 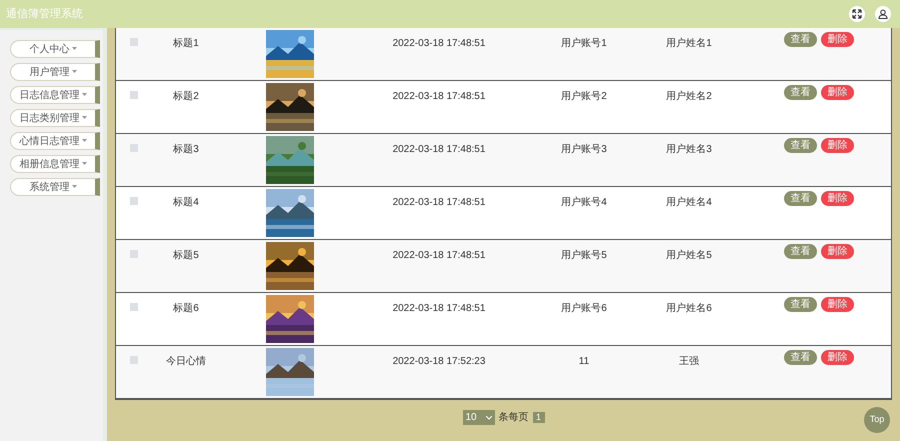 What do you see at coordinates (55, 187) in the screenshot?
I see `menu-item: 系统管理` at bounding box center [55, 187].